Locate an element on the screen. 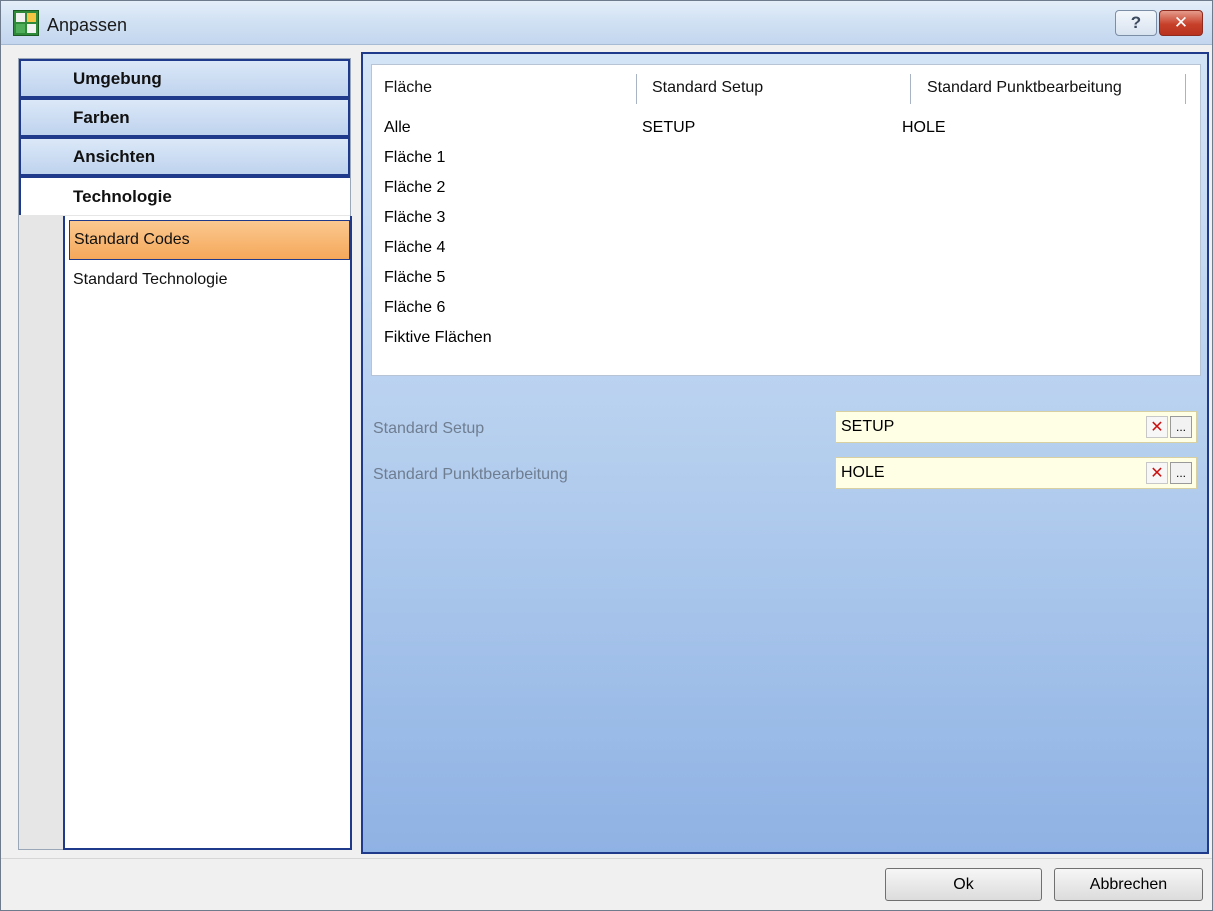 Image resolution: width=1213 pixels, height=911 pixels. column-header-standard-punktbearbeitung: Standard Punktbearbeitung is located at coordinates (1024, 88).